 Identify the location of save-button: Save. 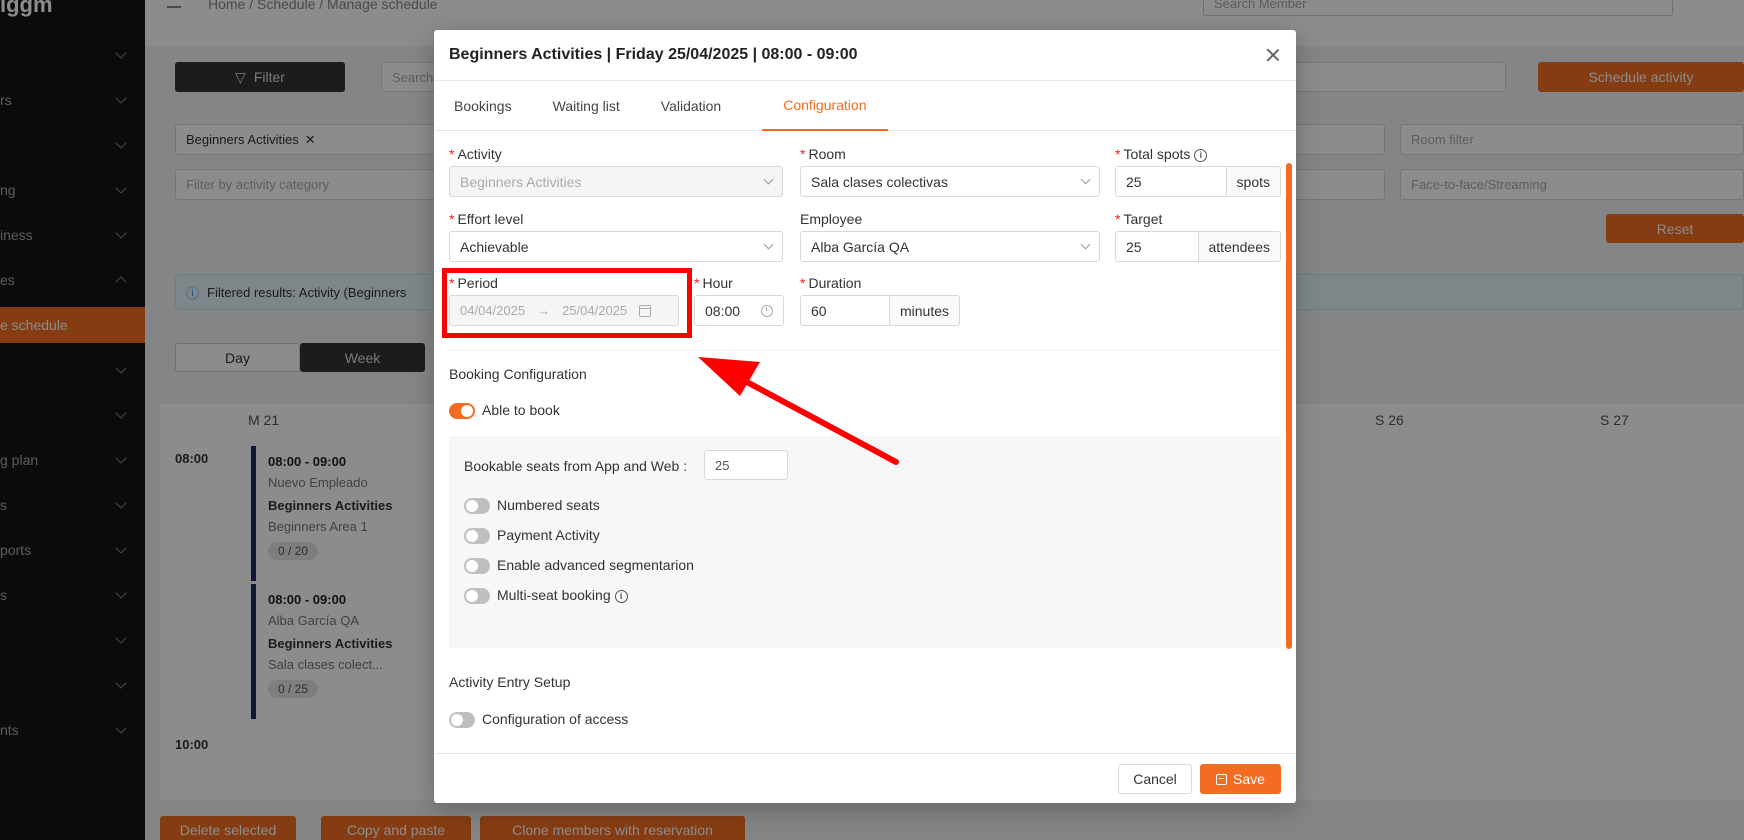
(1240, 779).